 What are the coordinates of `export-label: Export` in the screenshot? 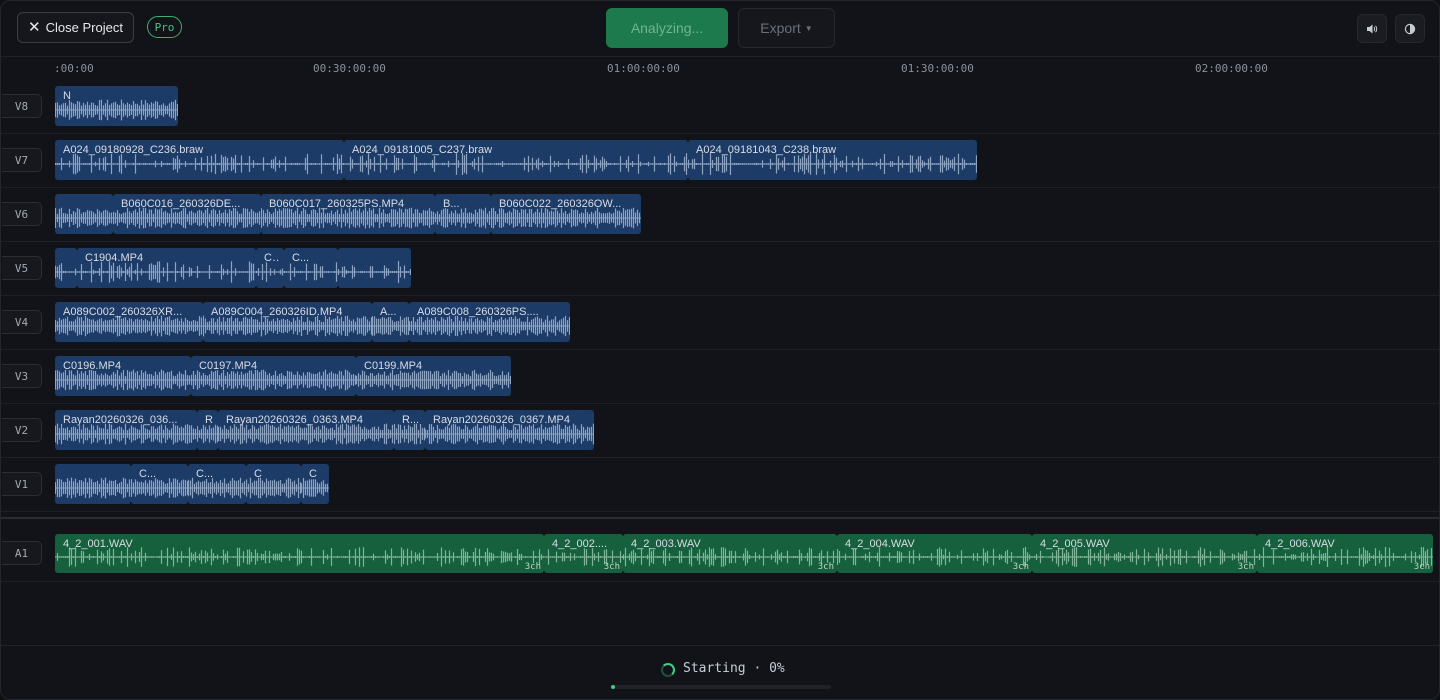 It's located at (780, 28).